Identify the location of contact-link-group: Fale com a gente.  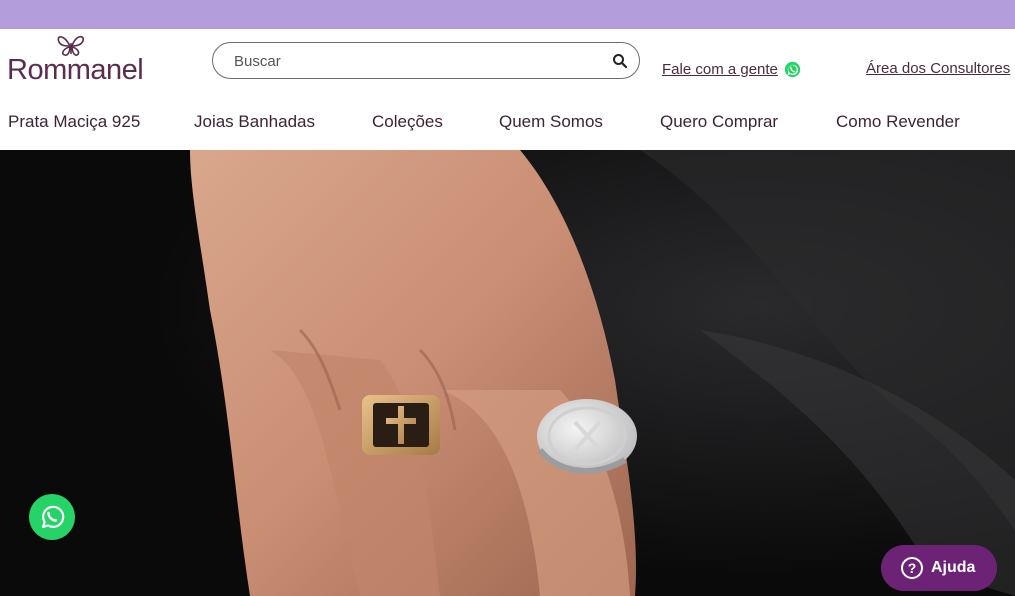
(731, 69).